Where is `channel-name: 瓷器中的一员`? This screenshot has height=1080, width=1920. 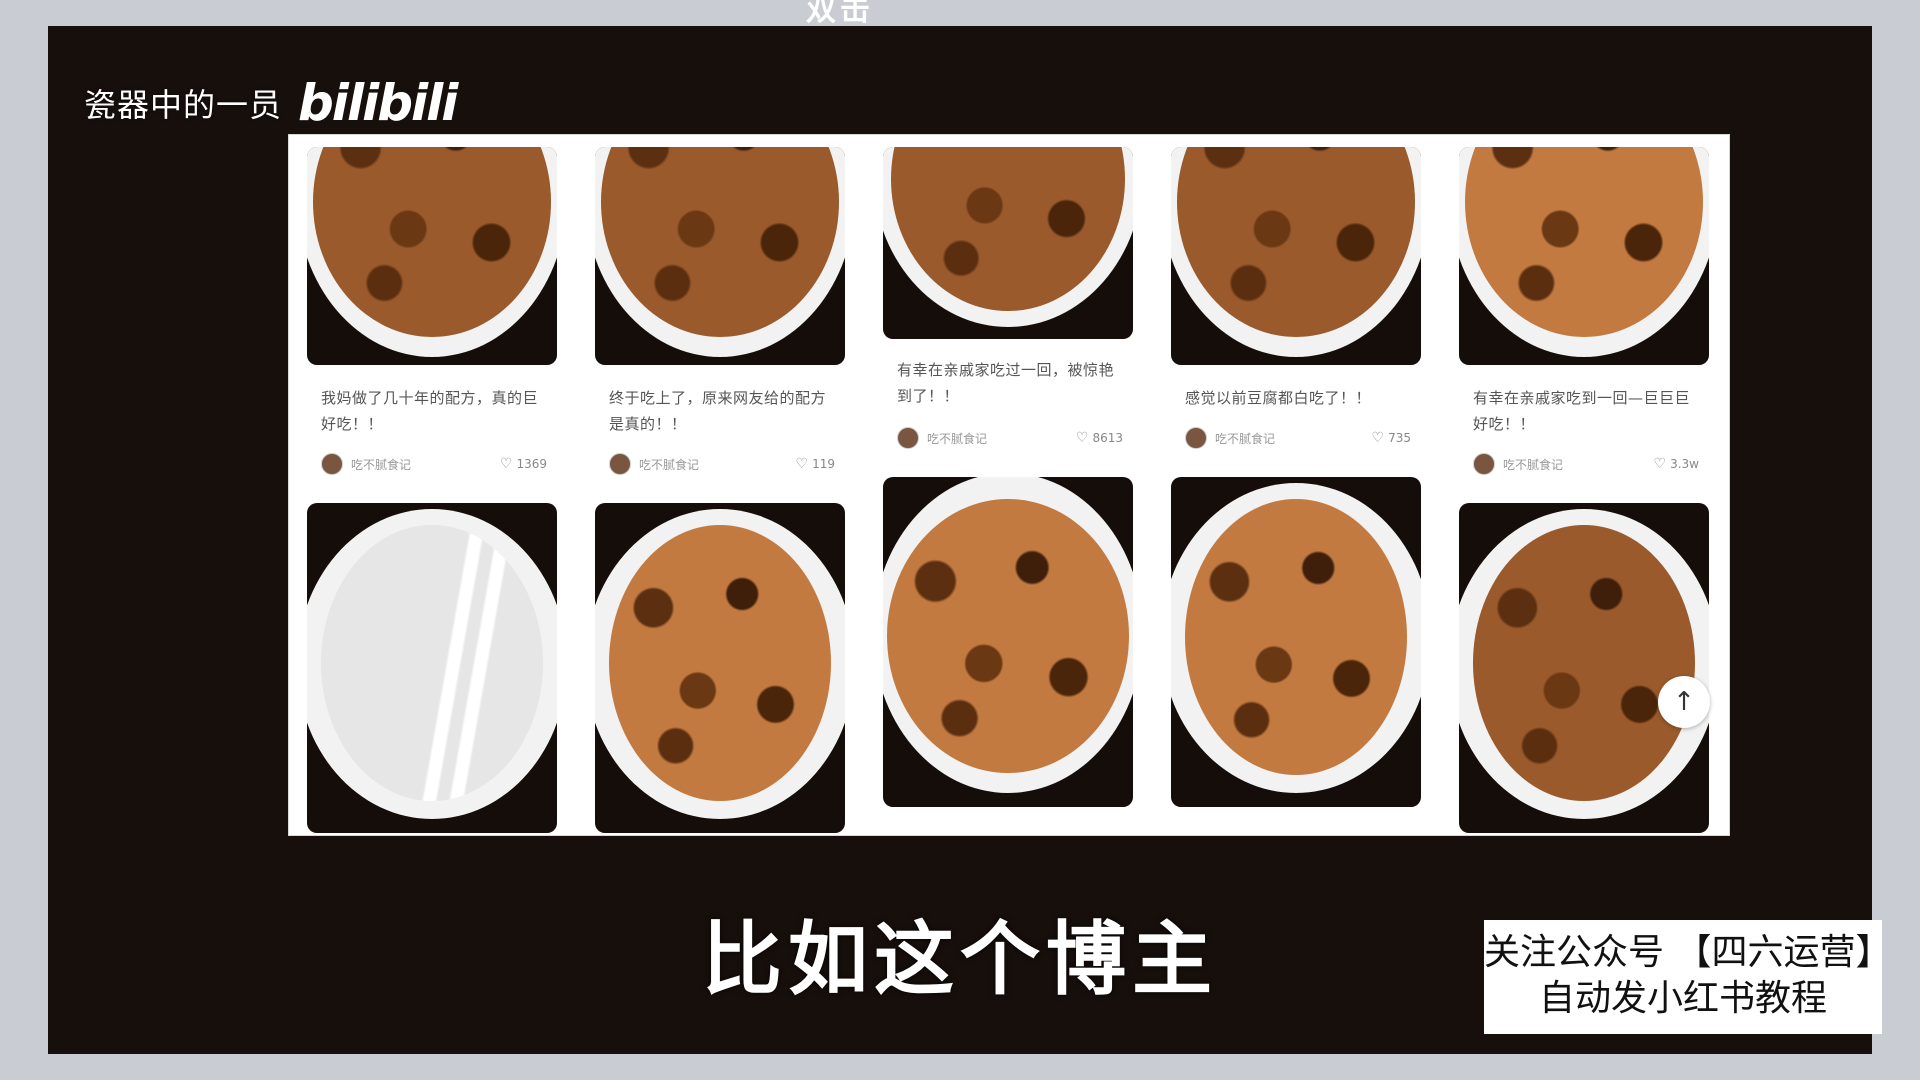
channel-name: 瓷器中的一员 is located at coordinates (183, 105).